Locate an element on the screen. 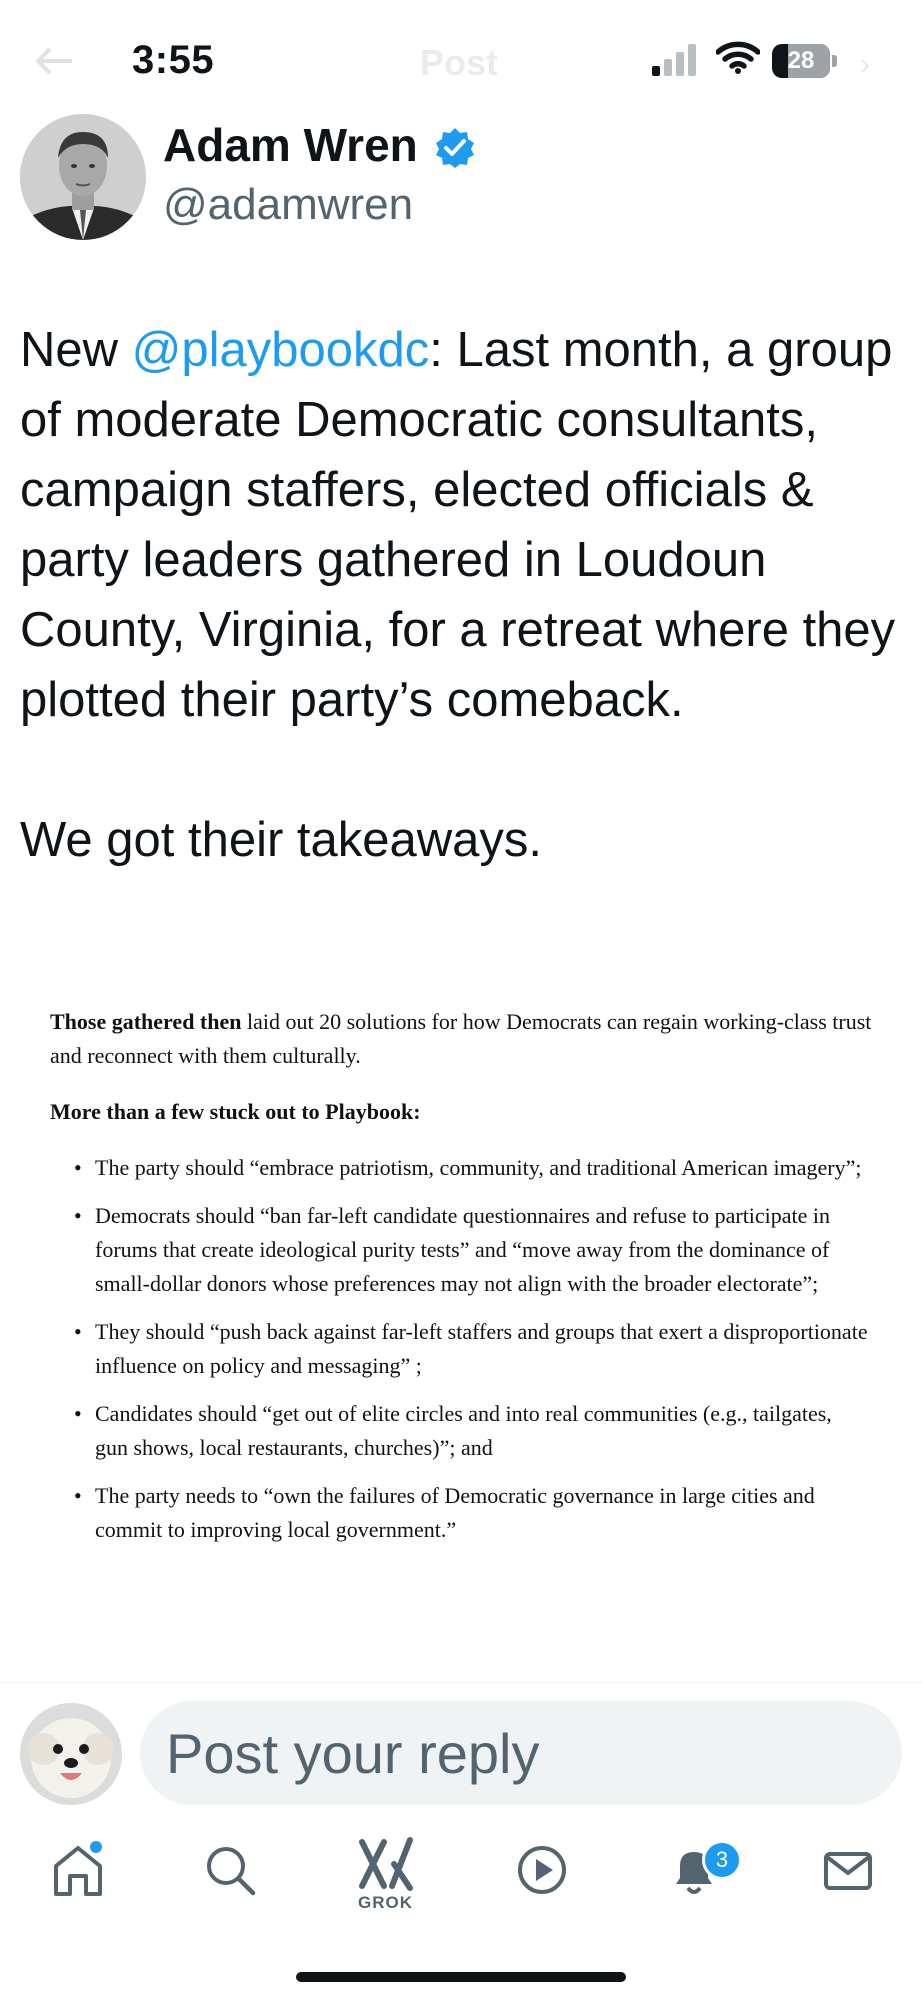 This screenshot has width=922, height=2000. tab-messages is located at coordinates (848, 1870).